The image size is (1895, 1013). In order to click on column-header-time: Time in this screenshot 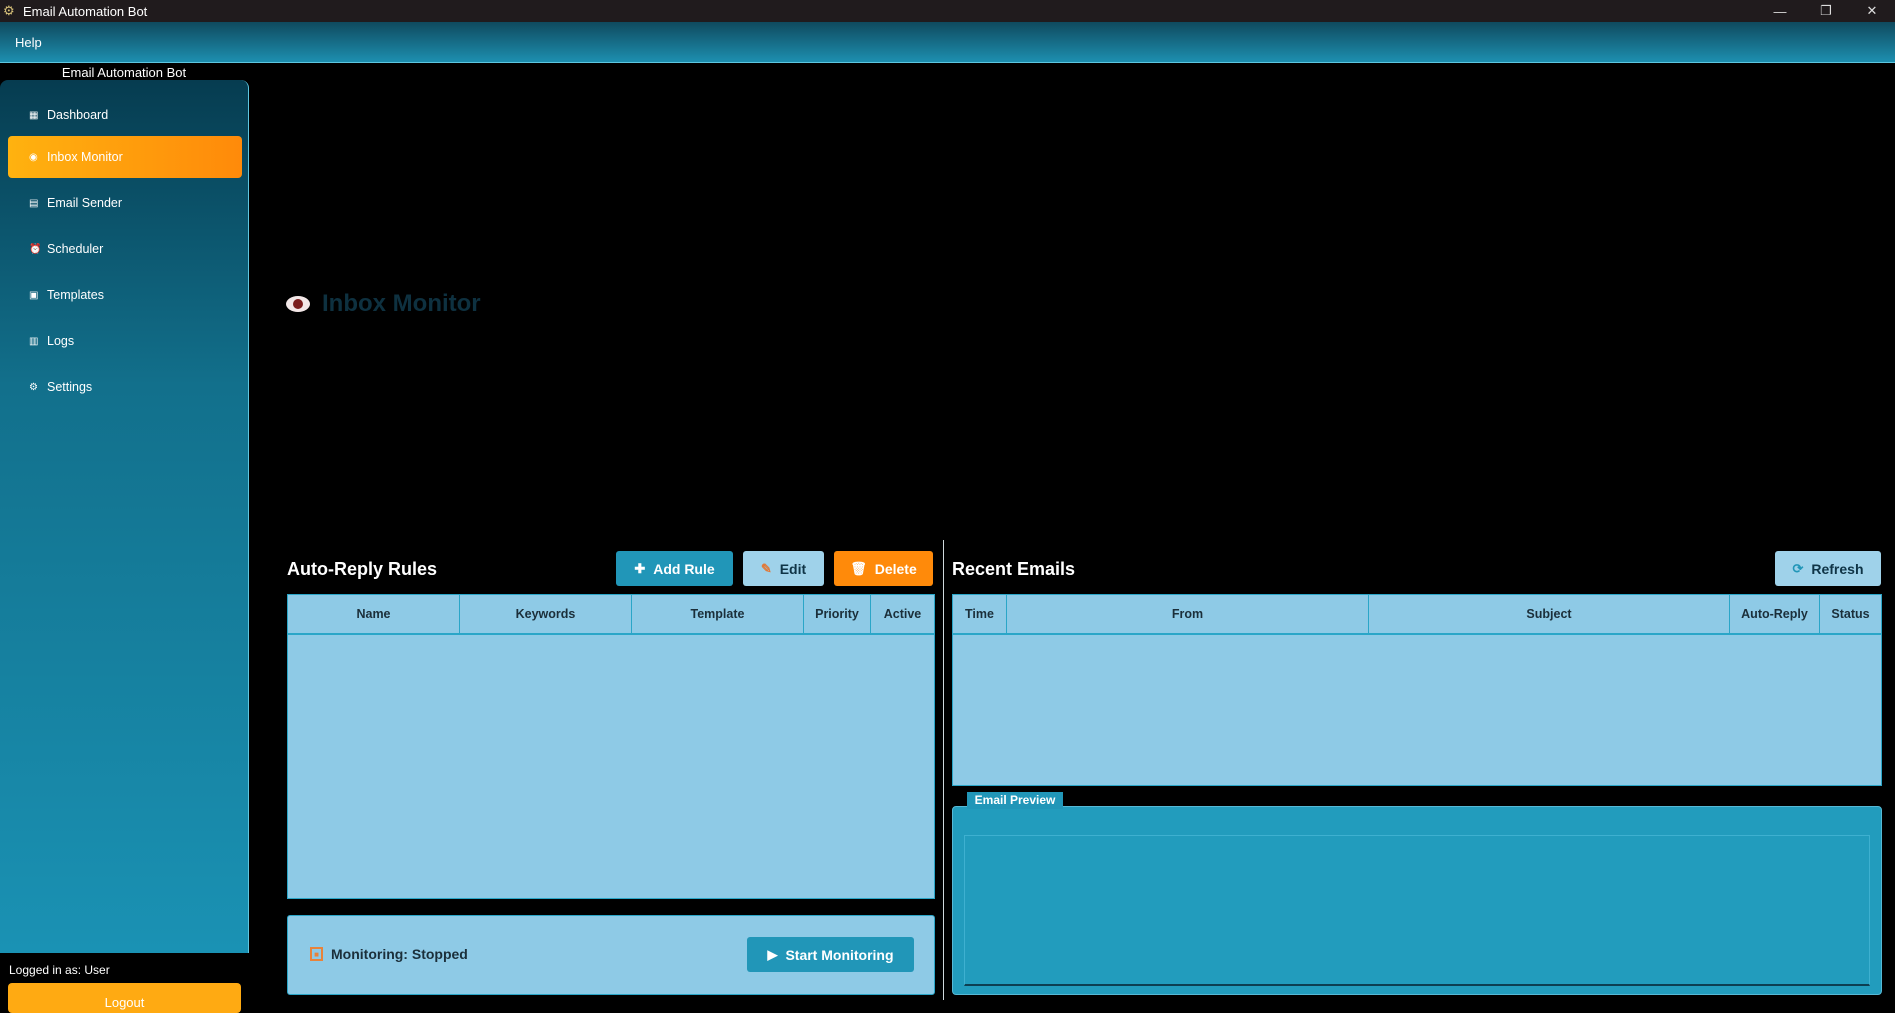, I will do `click(980, 614)`.